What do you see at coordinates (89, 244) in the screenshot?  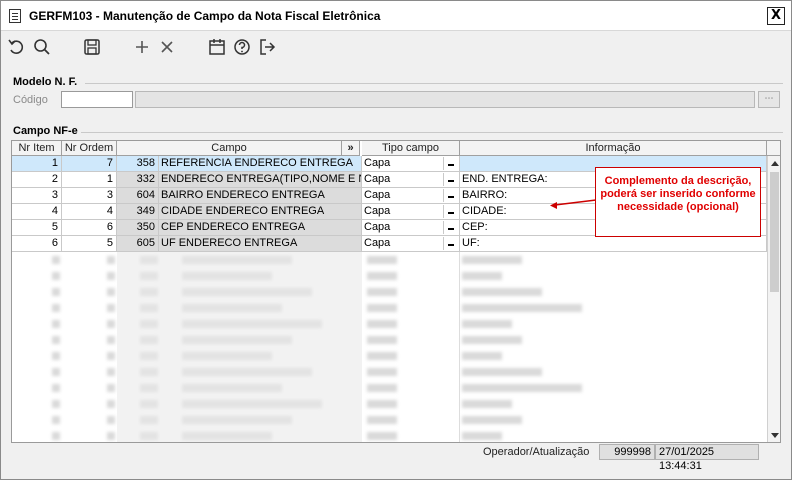 I see `cell-nr-ordem: 5` at bounding box center [89, 244].